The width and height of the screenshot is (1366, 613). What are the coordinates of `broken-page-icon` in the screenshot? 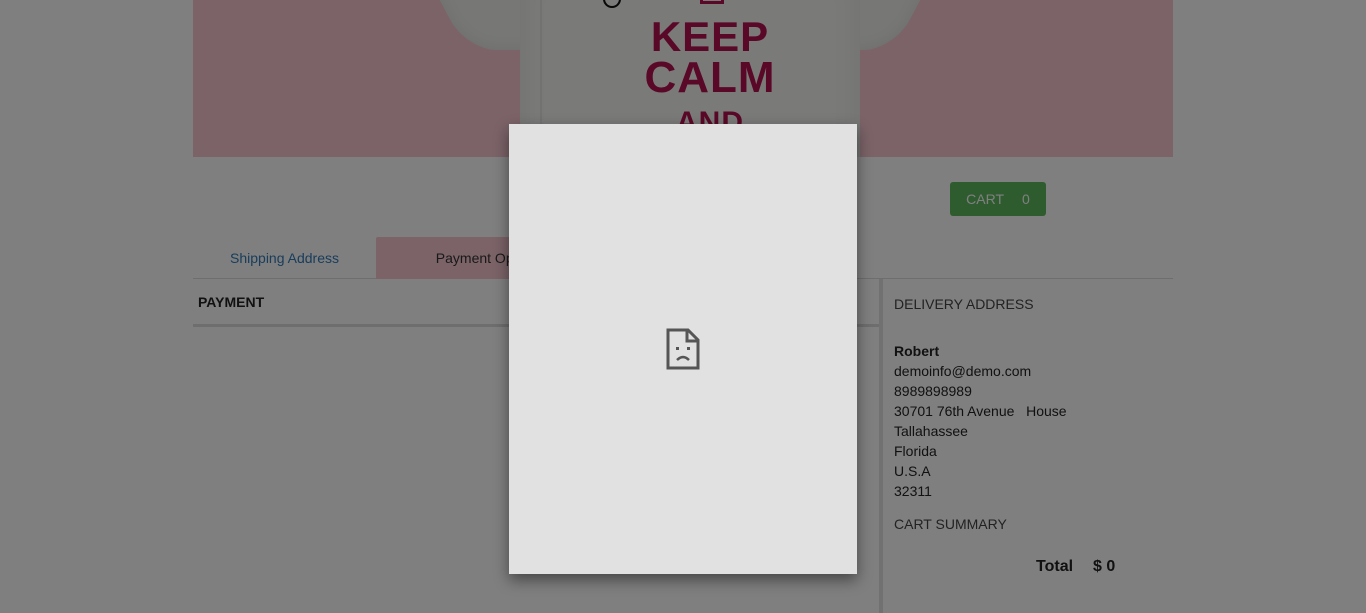 It's located at (683, 349).